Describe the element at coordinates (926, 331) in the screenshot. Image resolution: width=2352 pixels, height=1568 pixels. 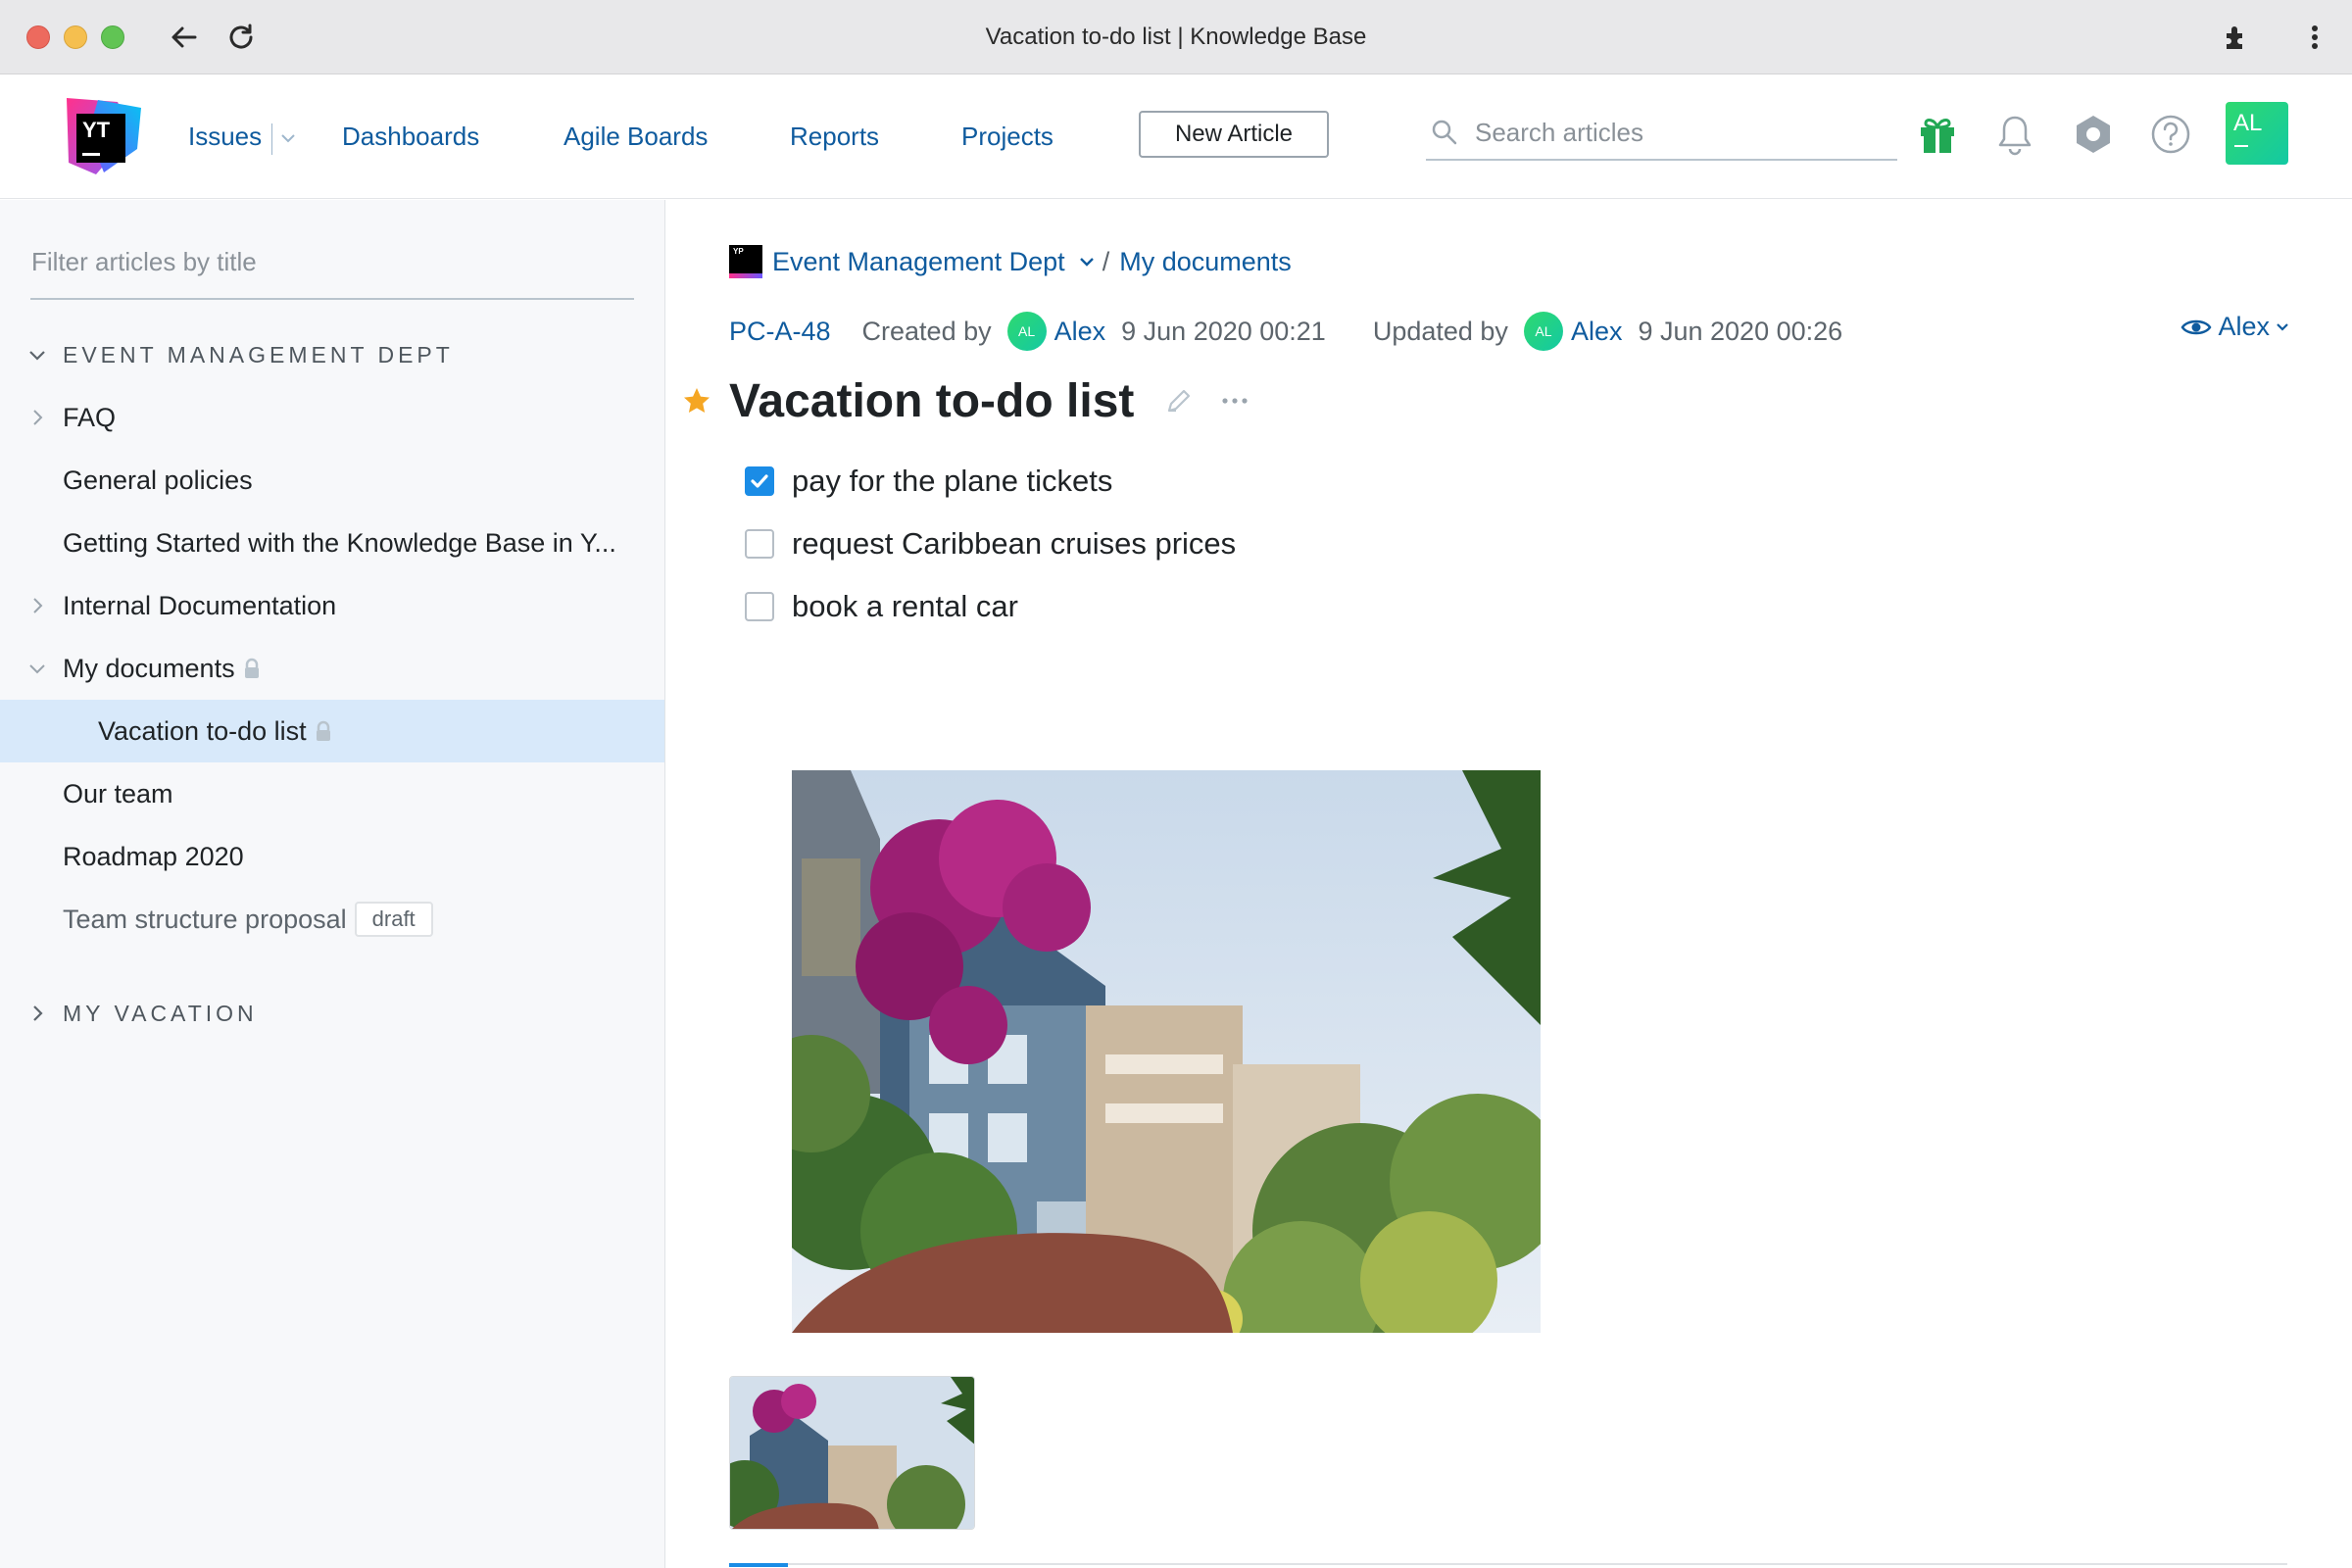
I see `created-label: Created by` at that location.